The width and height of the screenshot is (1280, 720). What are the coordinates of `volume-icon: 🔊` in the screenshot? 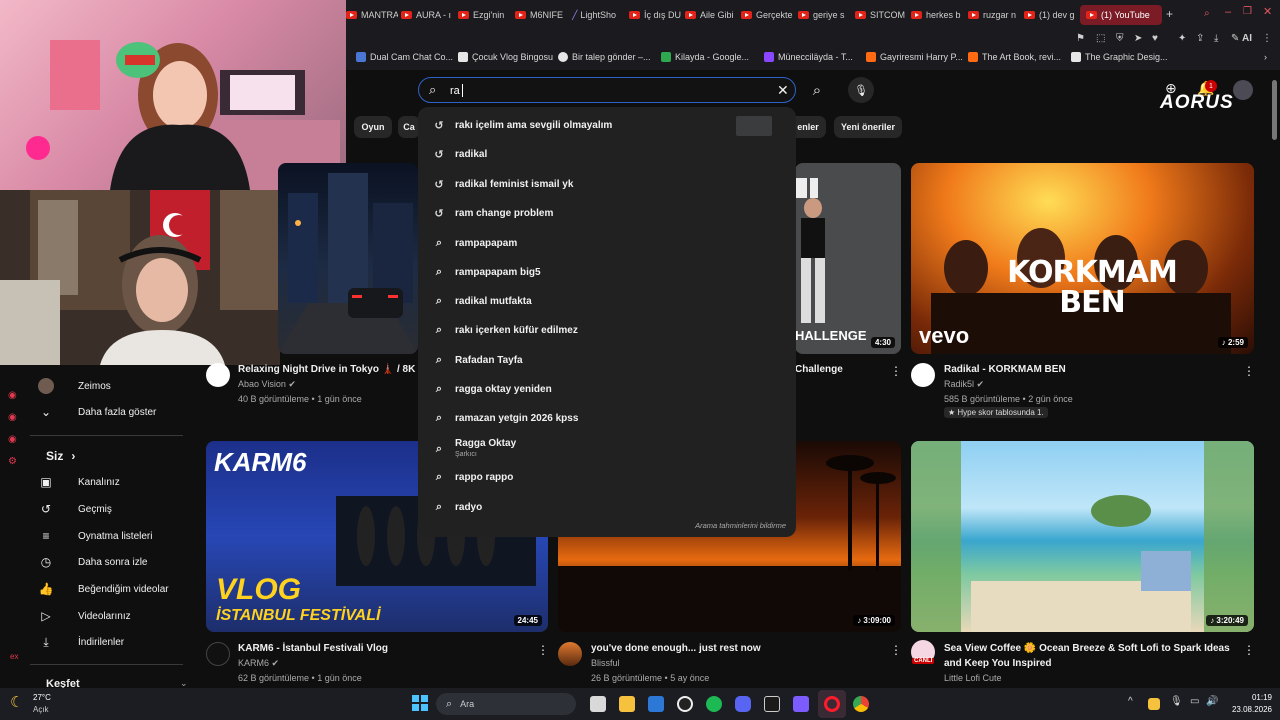 It's located at (1212, 701).